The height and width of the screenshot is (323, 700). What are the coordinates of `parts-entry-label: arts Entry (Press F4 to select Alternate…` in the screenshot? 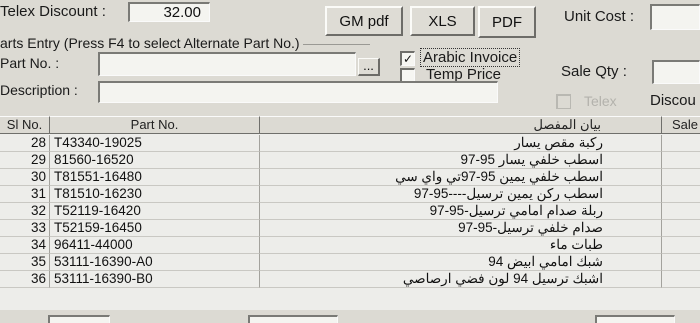 It's located at (151, 43).